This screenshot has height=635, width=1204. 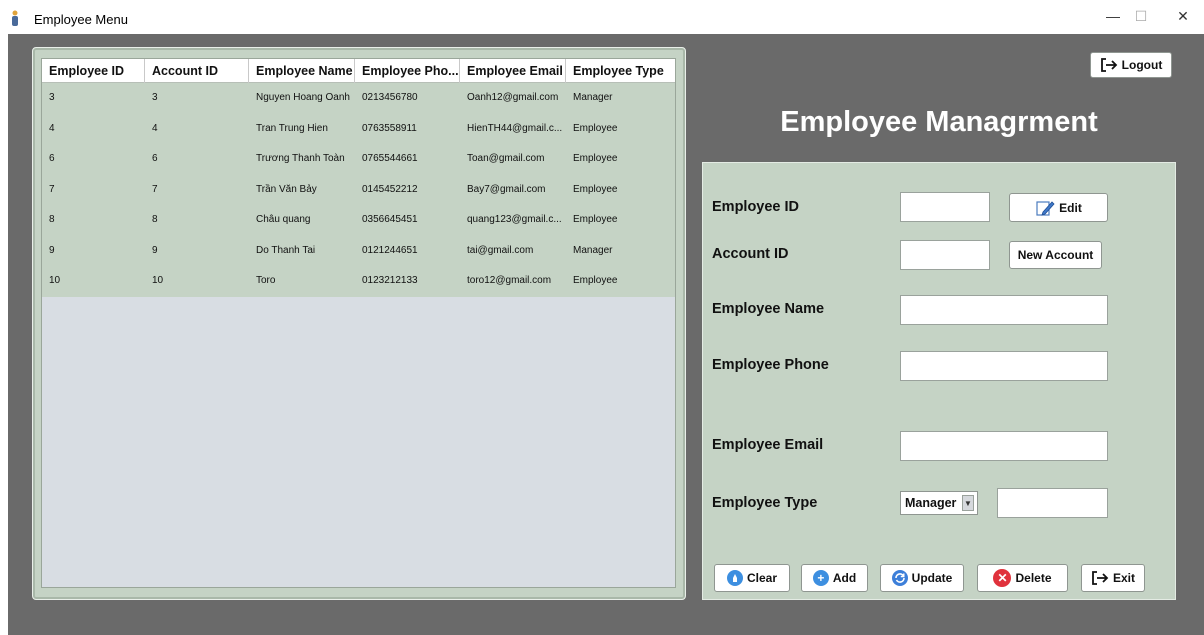 I want to click on cell-employee-name: Trương Thanh Toàn, so click(x=300, y=158).